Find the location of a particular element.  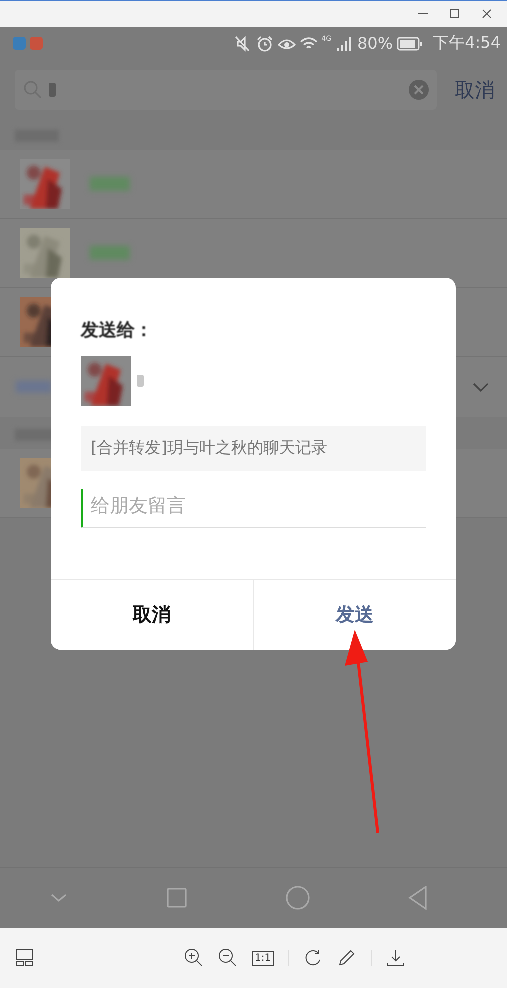

zoom-out-icon is located at coordinates (228, 958).